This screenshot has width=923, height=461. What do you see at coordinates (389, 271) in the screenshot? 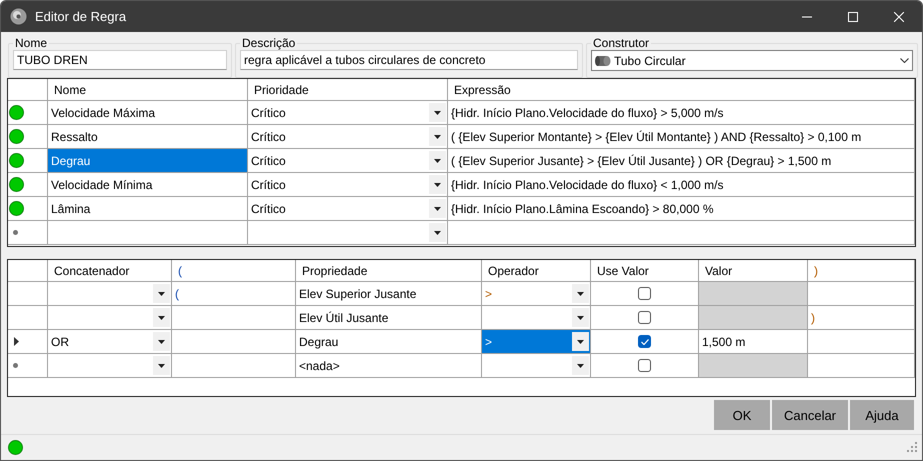
I see `column-header: Propriedade` at bounding box center [389, 271].